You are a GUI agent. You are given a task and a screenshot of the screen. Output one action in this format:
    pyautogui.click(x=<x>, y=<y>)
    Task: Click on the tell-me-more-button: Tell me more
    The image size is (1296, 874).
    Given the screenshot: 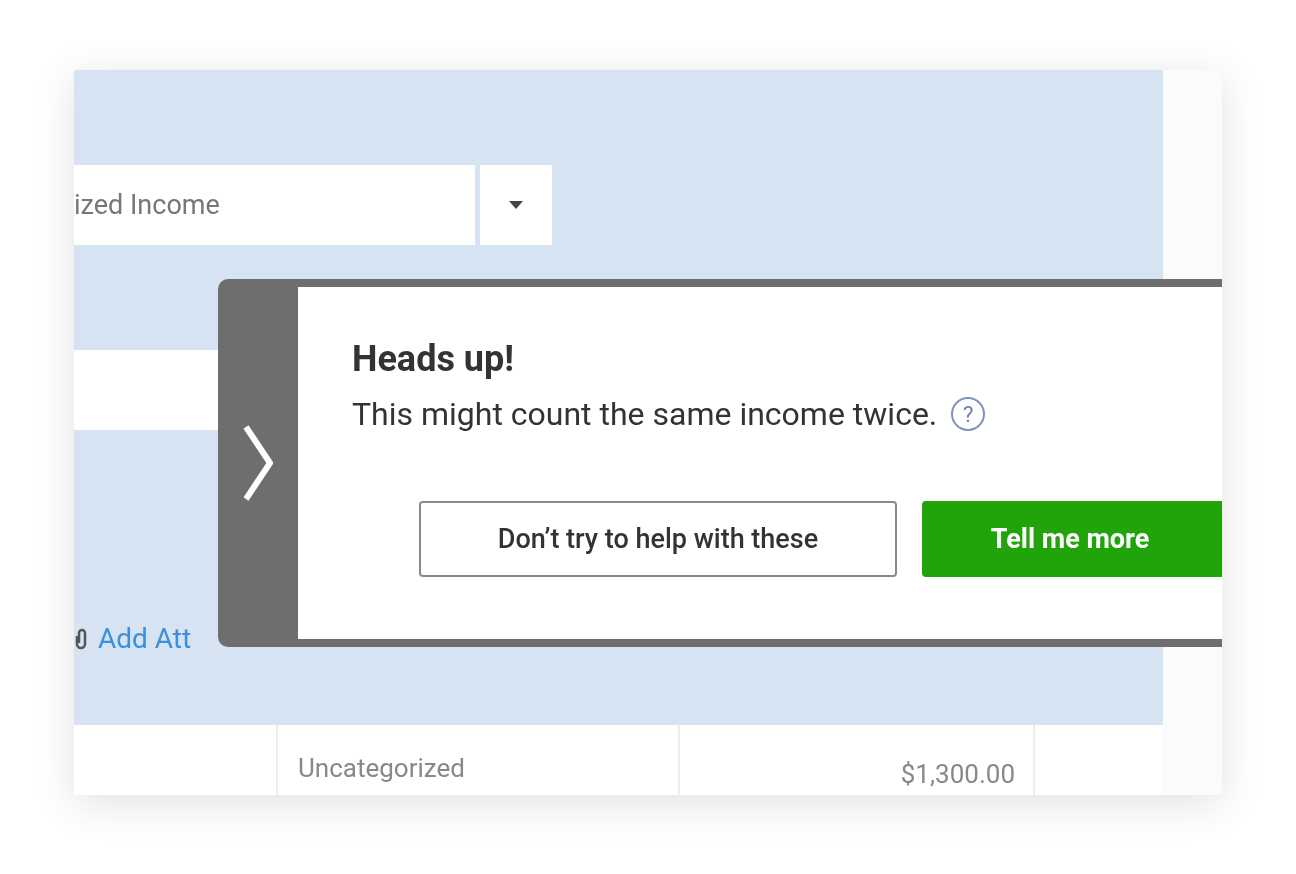 What is the action you would take?
    pyautogui.click(x=1072, y=539)
    